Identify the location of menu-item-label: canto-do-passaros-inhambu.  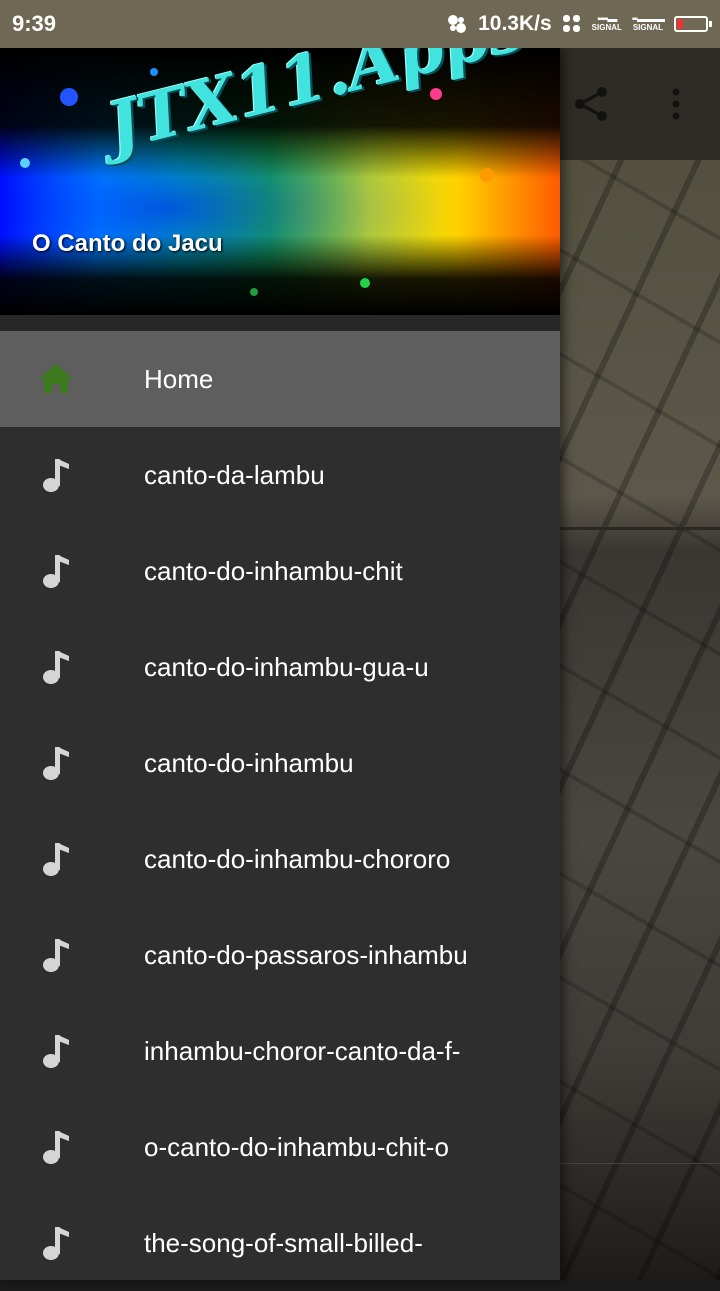
(306, 954).